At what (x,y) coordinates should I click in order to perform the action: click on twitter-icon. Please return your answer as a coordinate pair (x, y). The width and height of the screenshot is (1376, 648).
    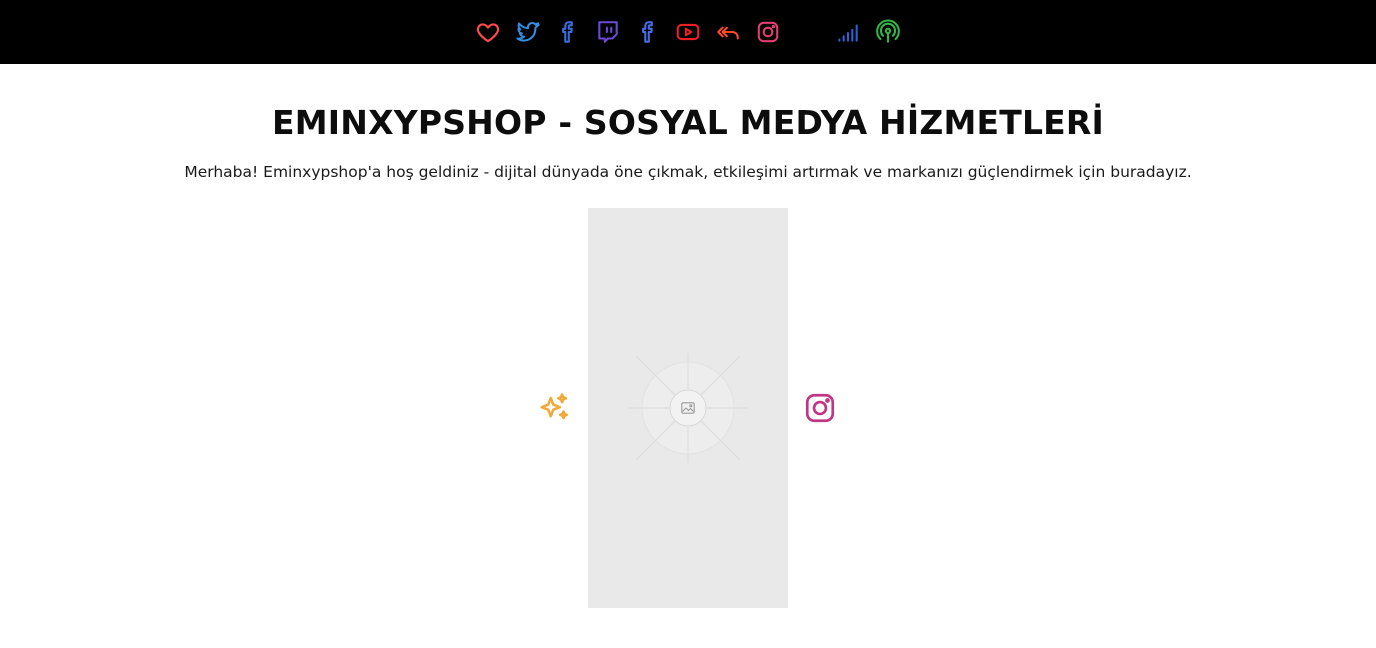
    Looking at the image, I should click on (528, 32).